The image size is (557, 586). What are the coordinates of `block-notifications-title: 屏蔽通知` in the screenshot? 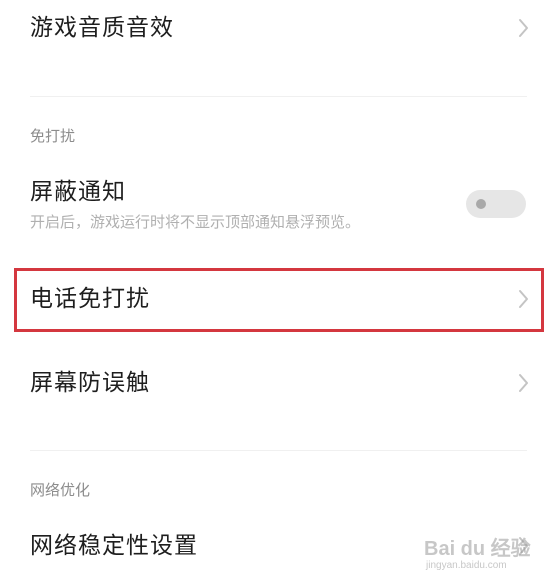 It's located at (78, 192).